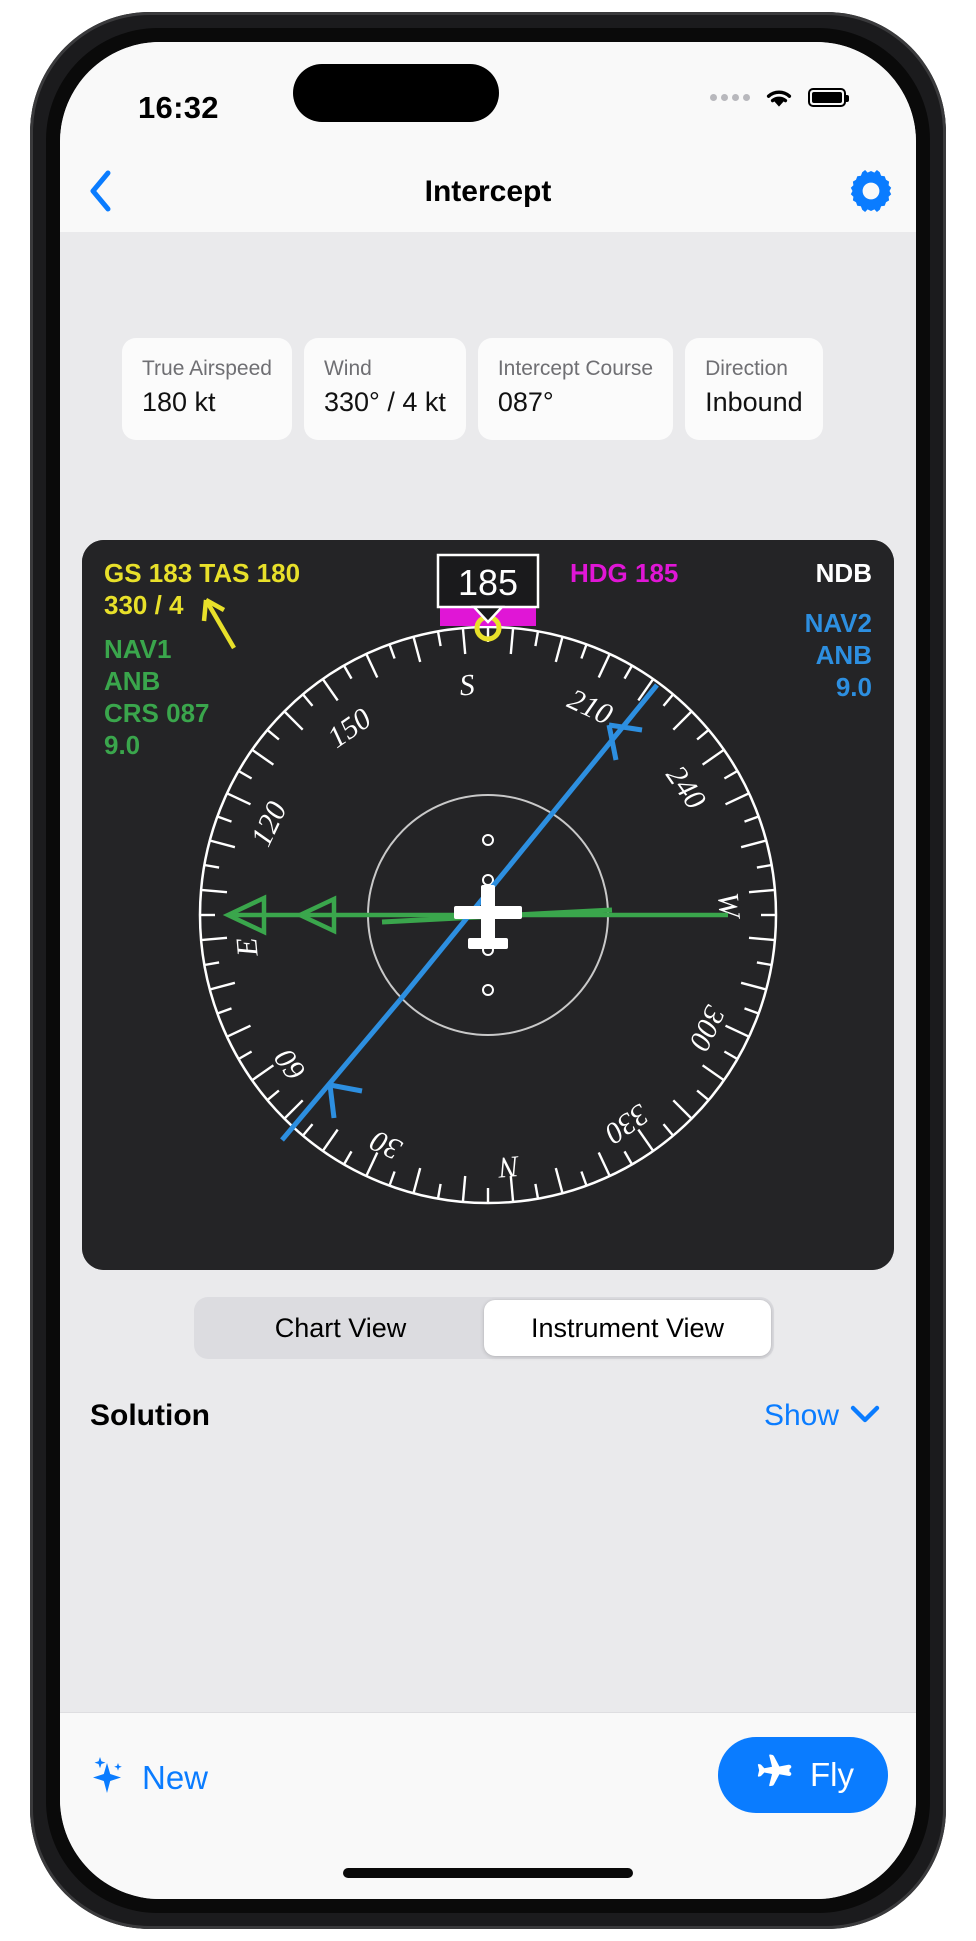 The width and height of the screenshot is (976, 1941). I want to click on segment-instrument-view: Instrument View, so click(627, 1328).